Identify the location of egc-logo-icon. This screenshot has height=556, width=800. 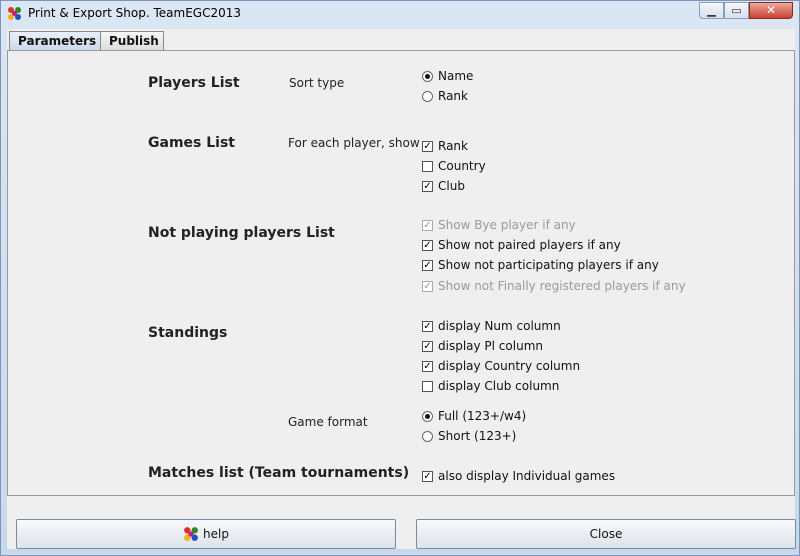
(191, 534).